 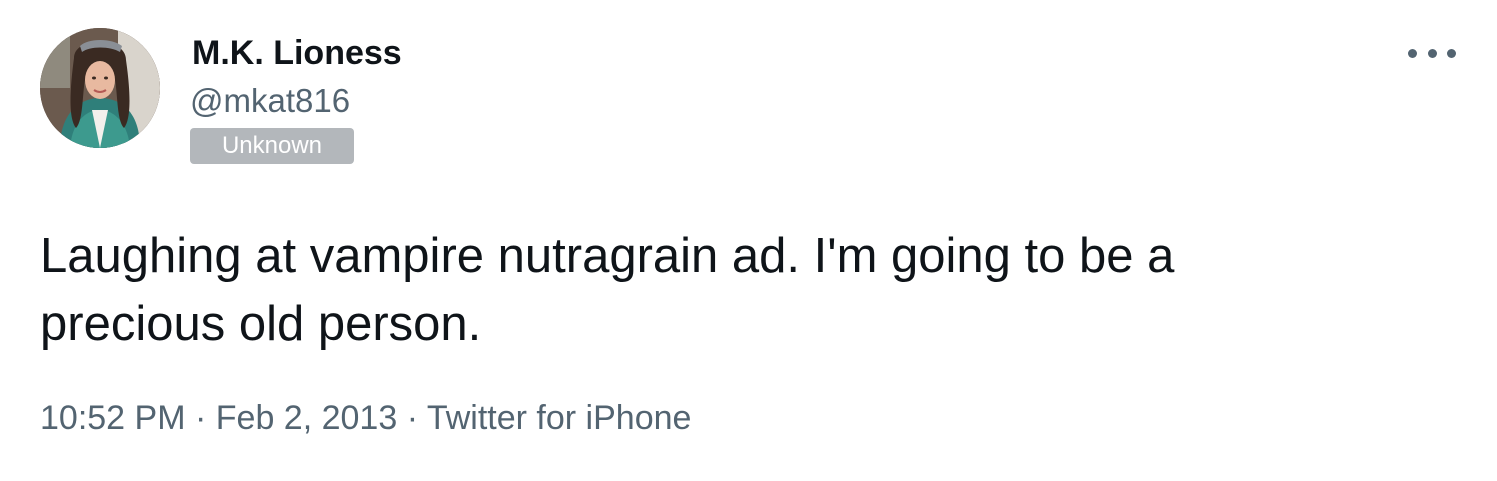 What do you see at coordinates (559, 418) in the screenshot?
I see `tweet-source: Twitter for iPhone` at bounding box center [559, 418].